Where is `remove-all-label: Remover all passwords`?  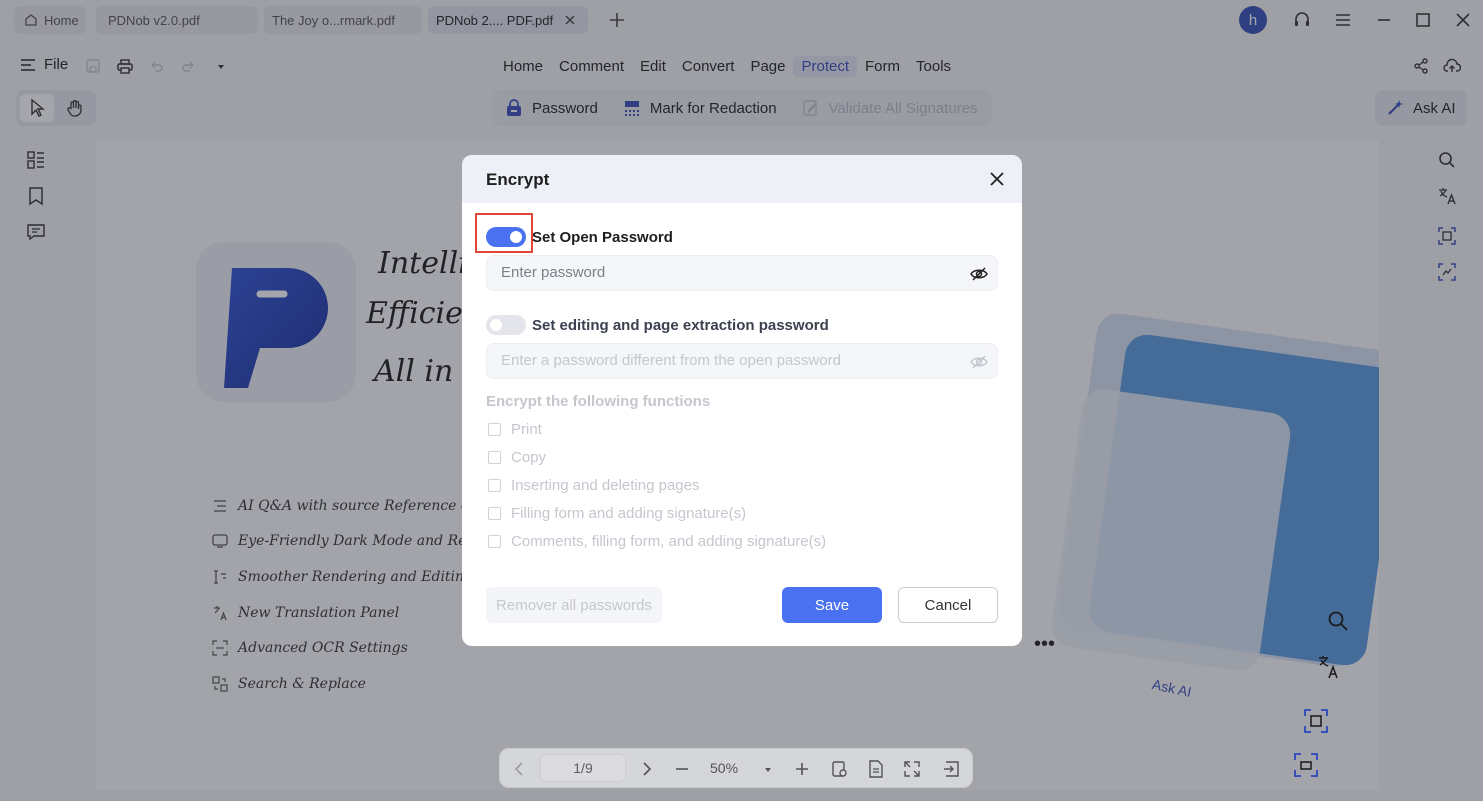
remove-all-label: Remover all passwords is located at coordinates (574, 605).